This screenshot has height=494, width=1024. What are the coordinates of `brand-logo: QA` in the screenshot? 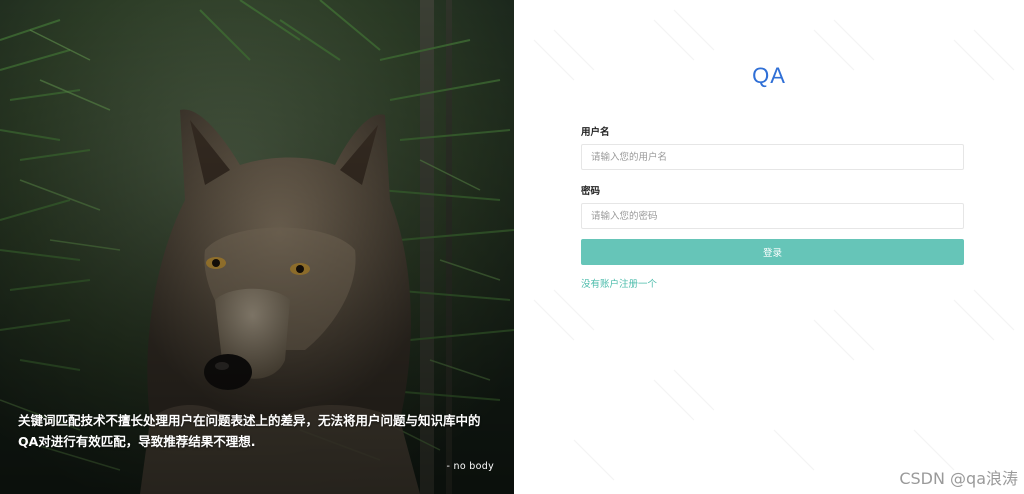 It's located at (769, 75).